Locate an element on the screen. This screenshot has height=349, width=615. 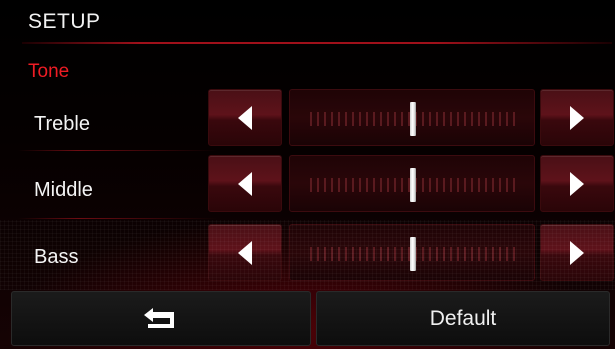
bass-slider is located at coordinates (412, 252).